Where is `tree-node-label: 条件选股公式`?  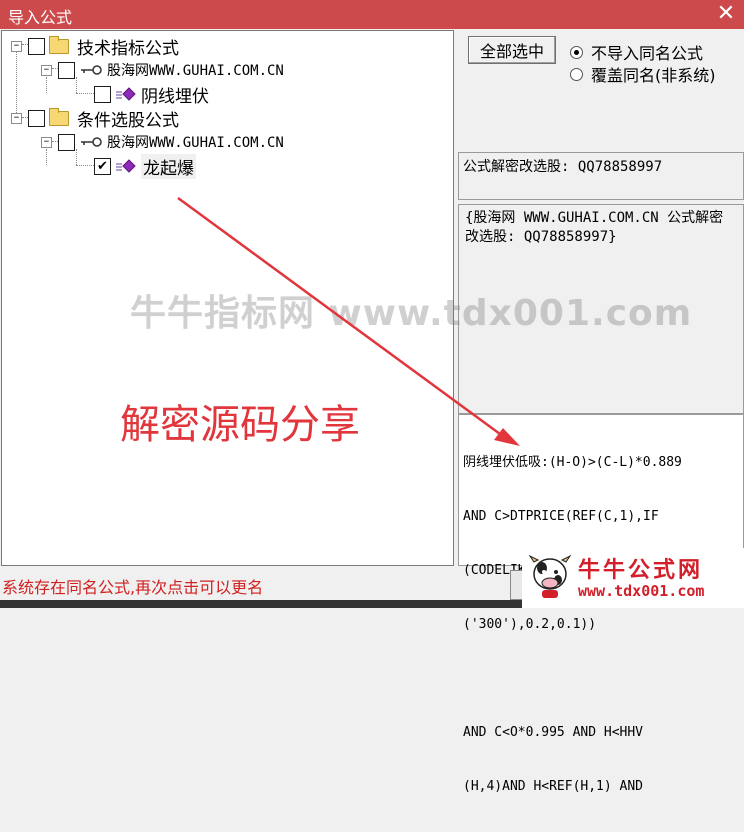
tree-node-label: 条件选股公式 is located at coordinates (128, 120).